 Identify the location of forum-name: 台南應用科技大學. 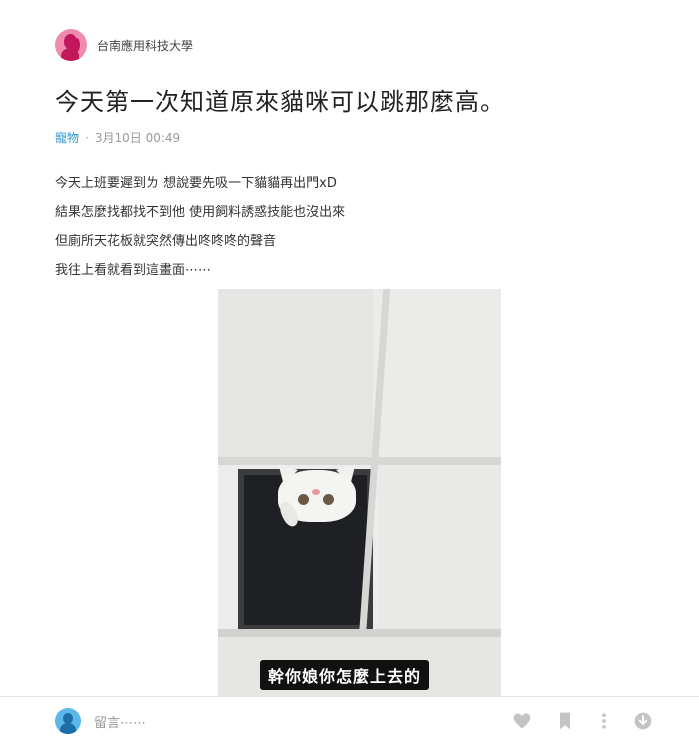
(145, 45).